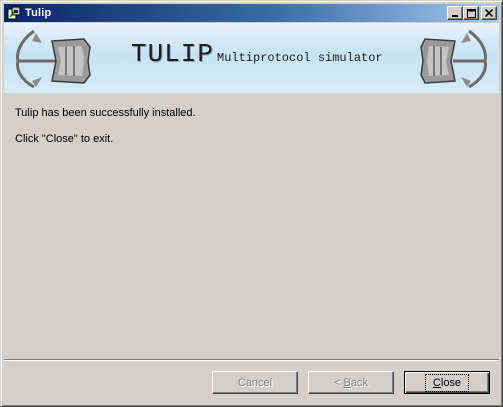 The width and height of the screenshot is (503, 407). I want to click on cancel-button-label: Cancel, so click(255, 382).